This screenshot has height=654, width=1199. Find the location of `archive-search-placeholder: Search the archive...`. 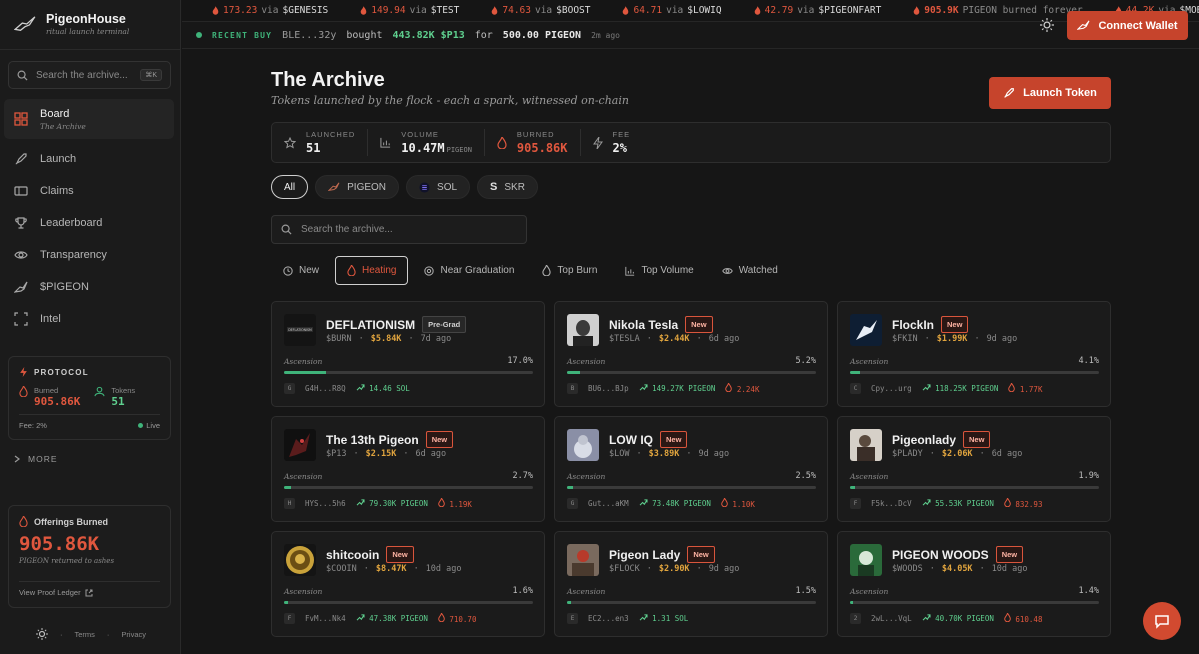

archive-search-placeholder: Search the archive... is located at coordinates (347, 229).